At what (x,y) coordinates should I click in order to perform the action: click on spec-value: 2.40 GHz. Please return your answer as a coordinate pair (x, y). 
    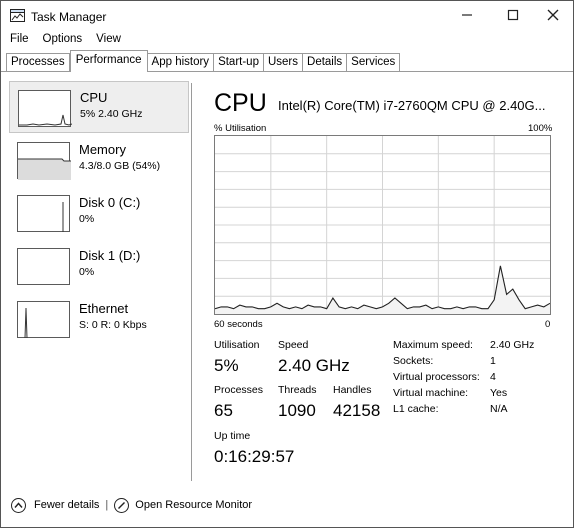
    Looking at the image, I should click on (512, 345).